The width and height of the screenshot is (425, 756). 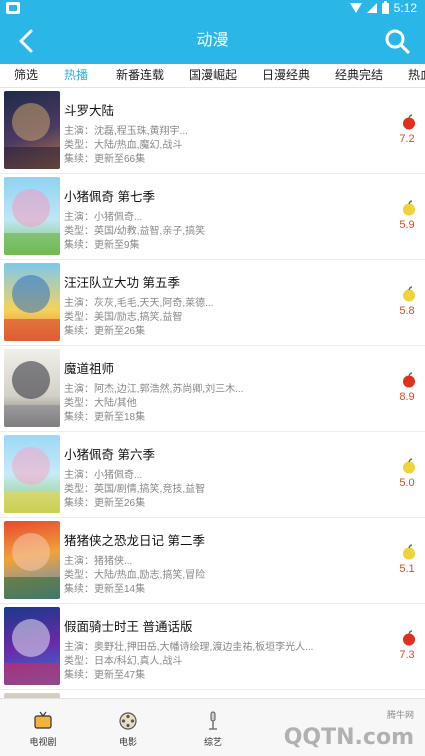 What do you see at coordinates (105, 159) in the screenshot?
I see `item-episodes: 集续：更新至66集` at bounding box center [105, 159].